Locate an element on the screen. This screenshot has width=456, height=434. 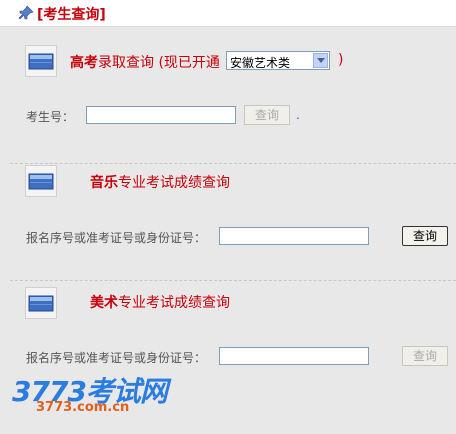
panel-title: [考生查询] is located at coordinates (71, 15).